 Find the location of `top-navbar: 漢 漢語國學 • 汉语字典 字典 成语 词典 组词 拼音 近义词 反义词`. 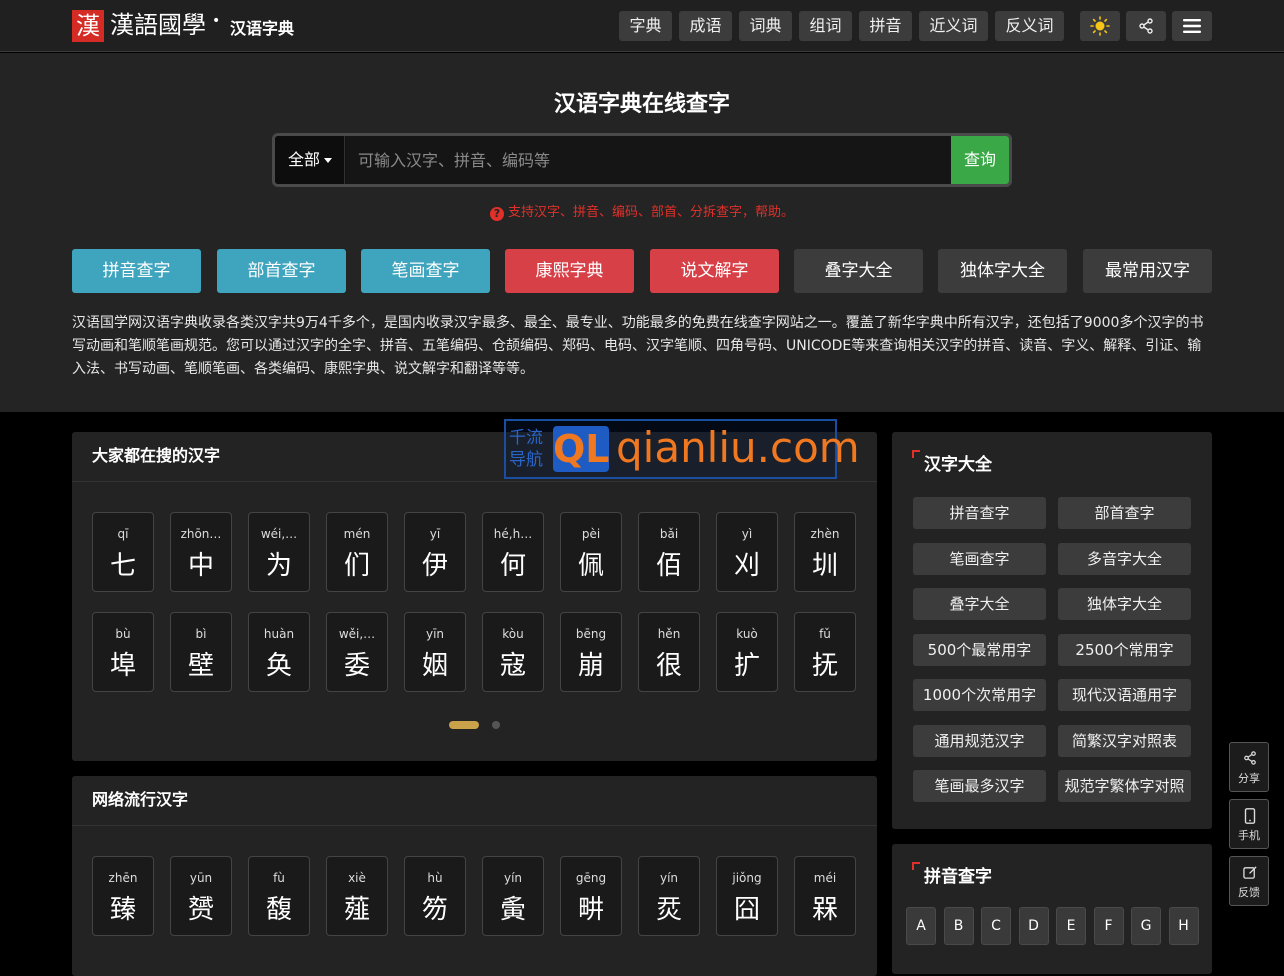

top-navbar: 漢 漢語國學 • 汉语字典 字典 成语 词典 组词 拼音 近义词 反义词 is located at coordinates (642, 26).